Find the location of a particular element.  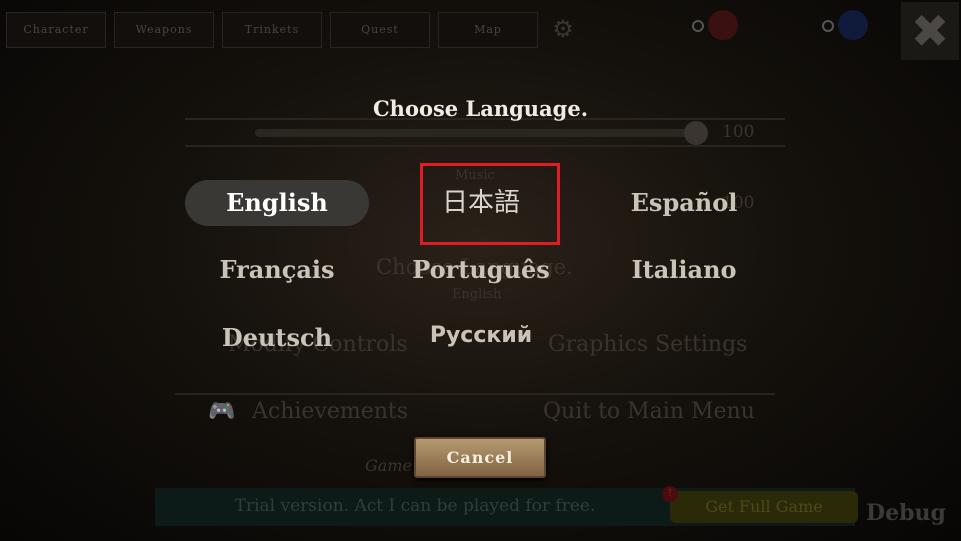

quit-main-menu-button: Quit to Main Menu is located at coordinates (649, 411).